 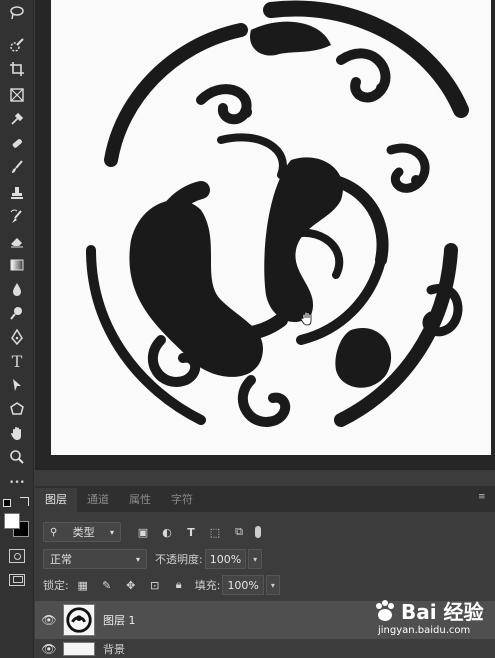 I want to click on layer-filter-select: ⚲ 类型 ▾, so click(x=82, y=532).